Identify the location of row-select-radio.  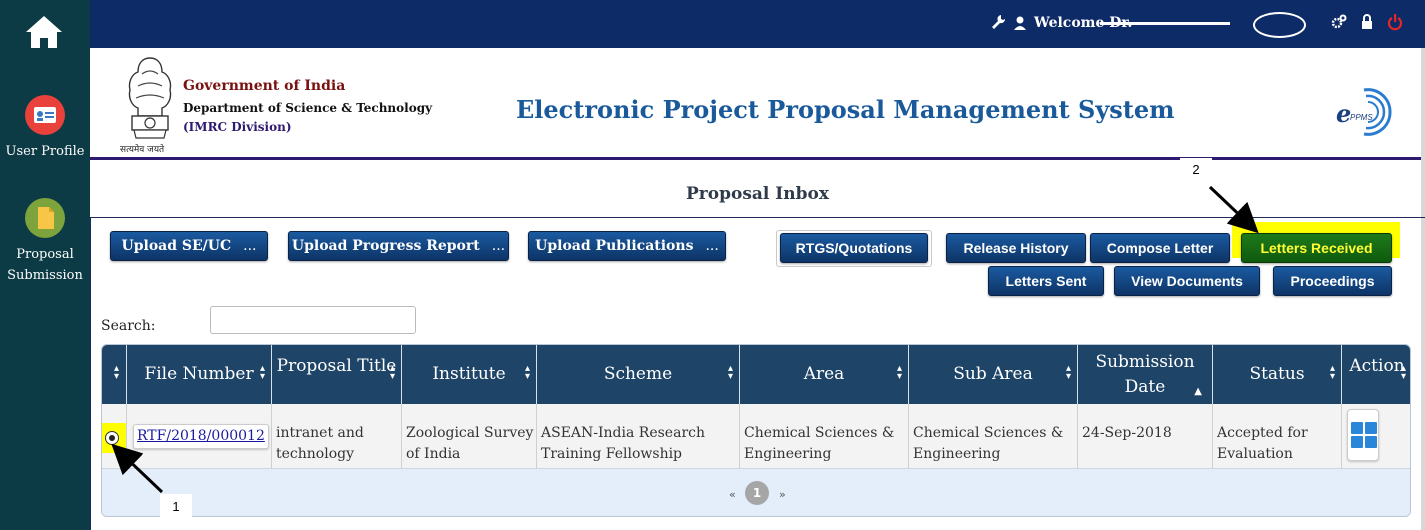
(112, 438).